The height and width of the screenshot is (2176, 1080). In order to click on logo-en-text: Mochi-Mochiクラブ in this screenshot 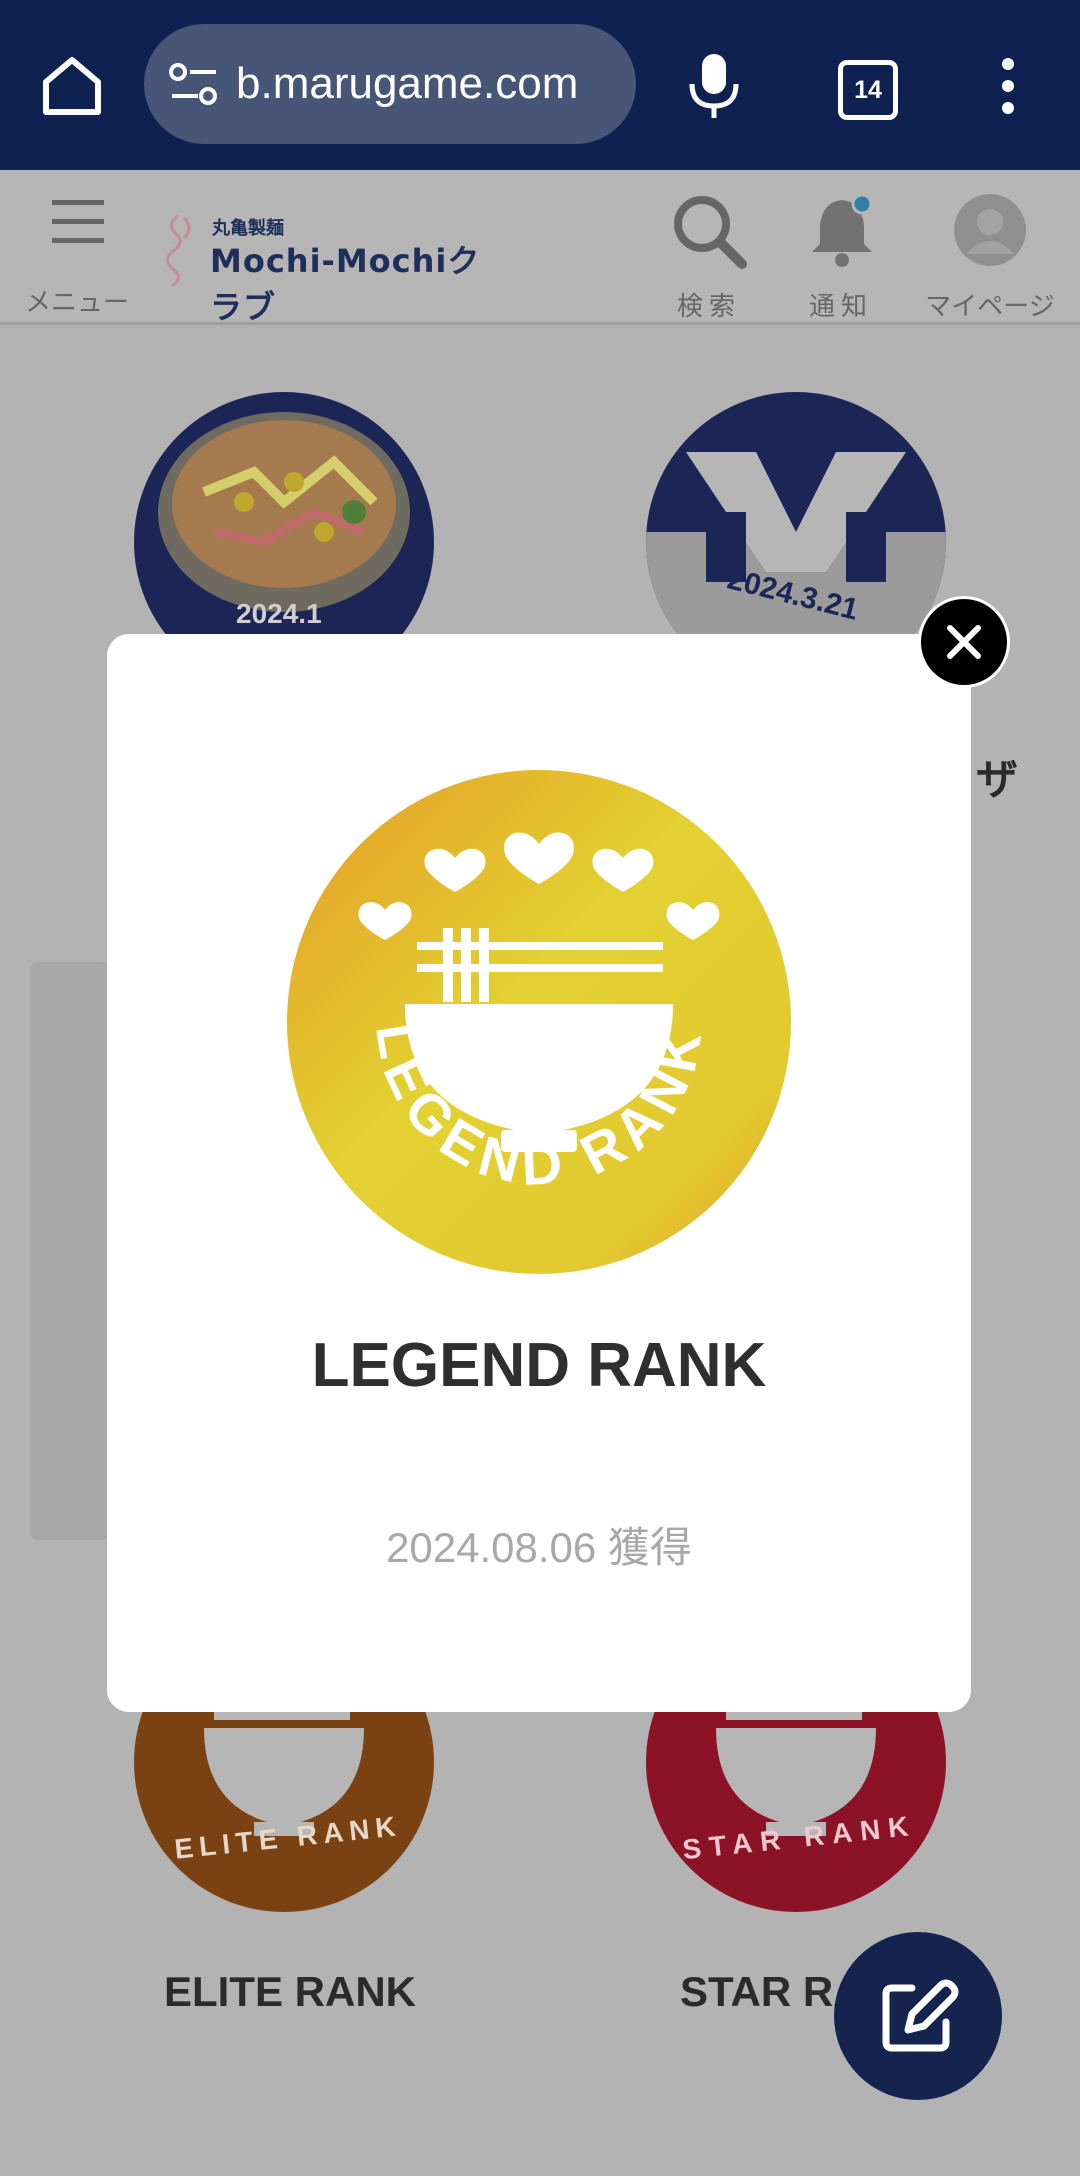, I will do `click(345, 284)`.